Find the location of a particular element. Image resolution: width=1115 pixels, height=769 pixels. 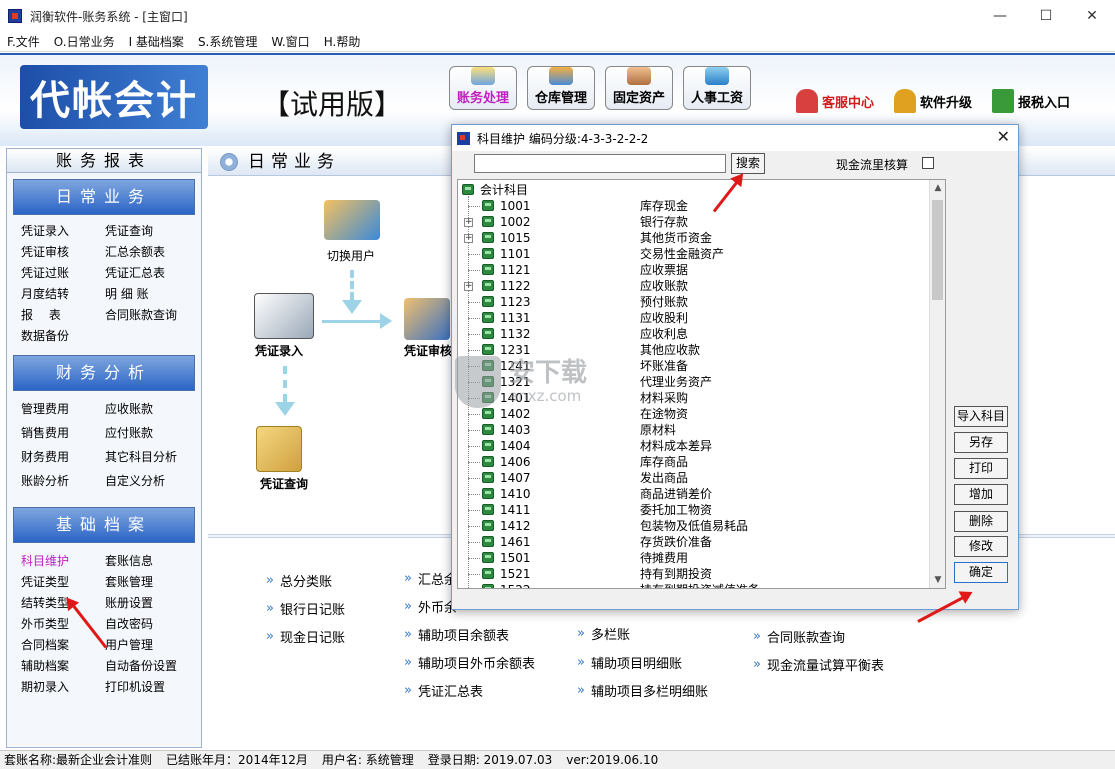

report-general-ledger: 总分类账 is located at coordinates (299, 580).